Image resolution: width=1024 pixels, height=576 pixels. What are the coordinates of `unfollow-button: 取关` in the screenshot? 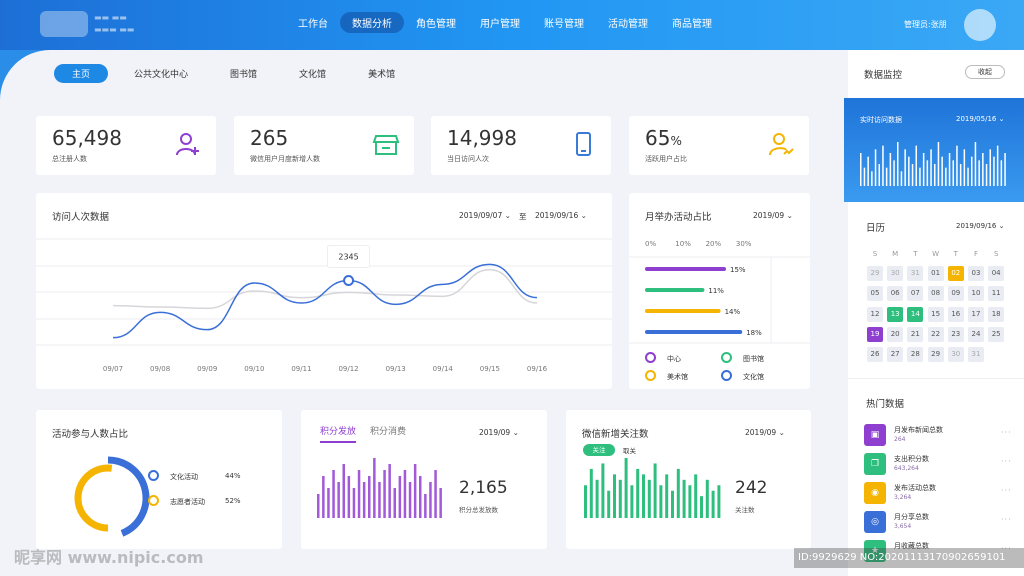 It's located at (629, 450).